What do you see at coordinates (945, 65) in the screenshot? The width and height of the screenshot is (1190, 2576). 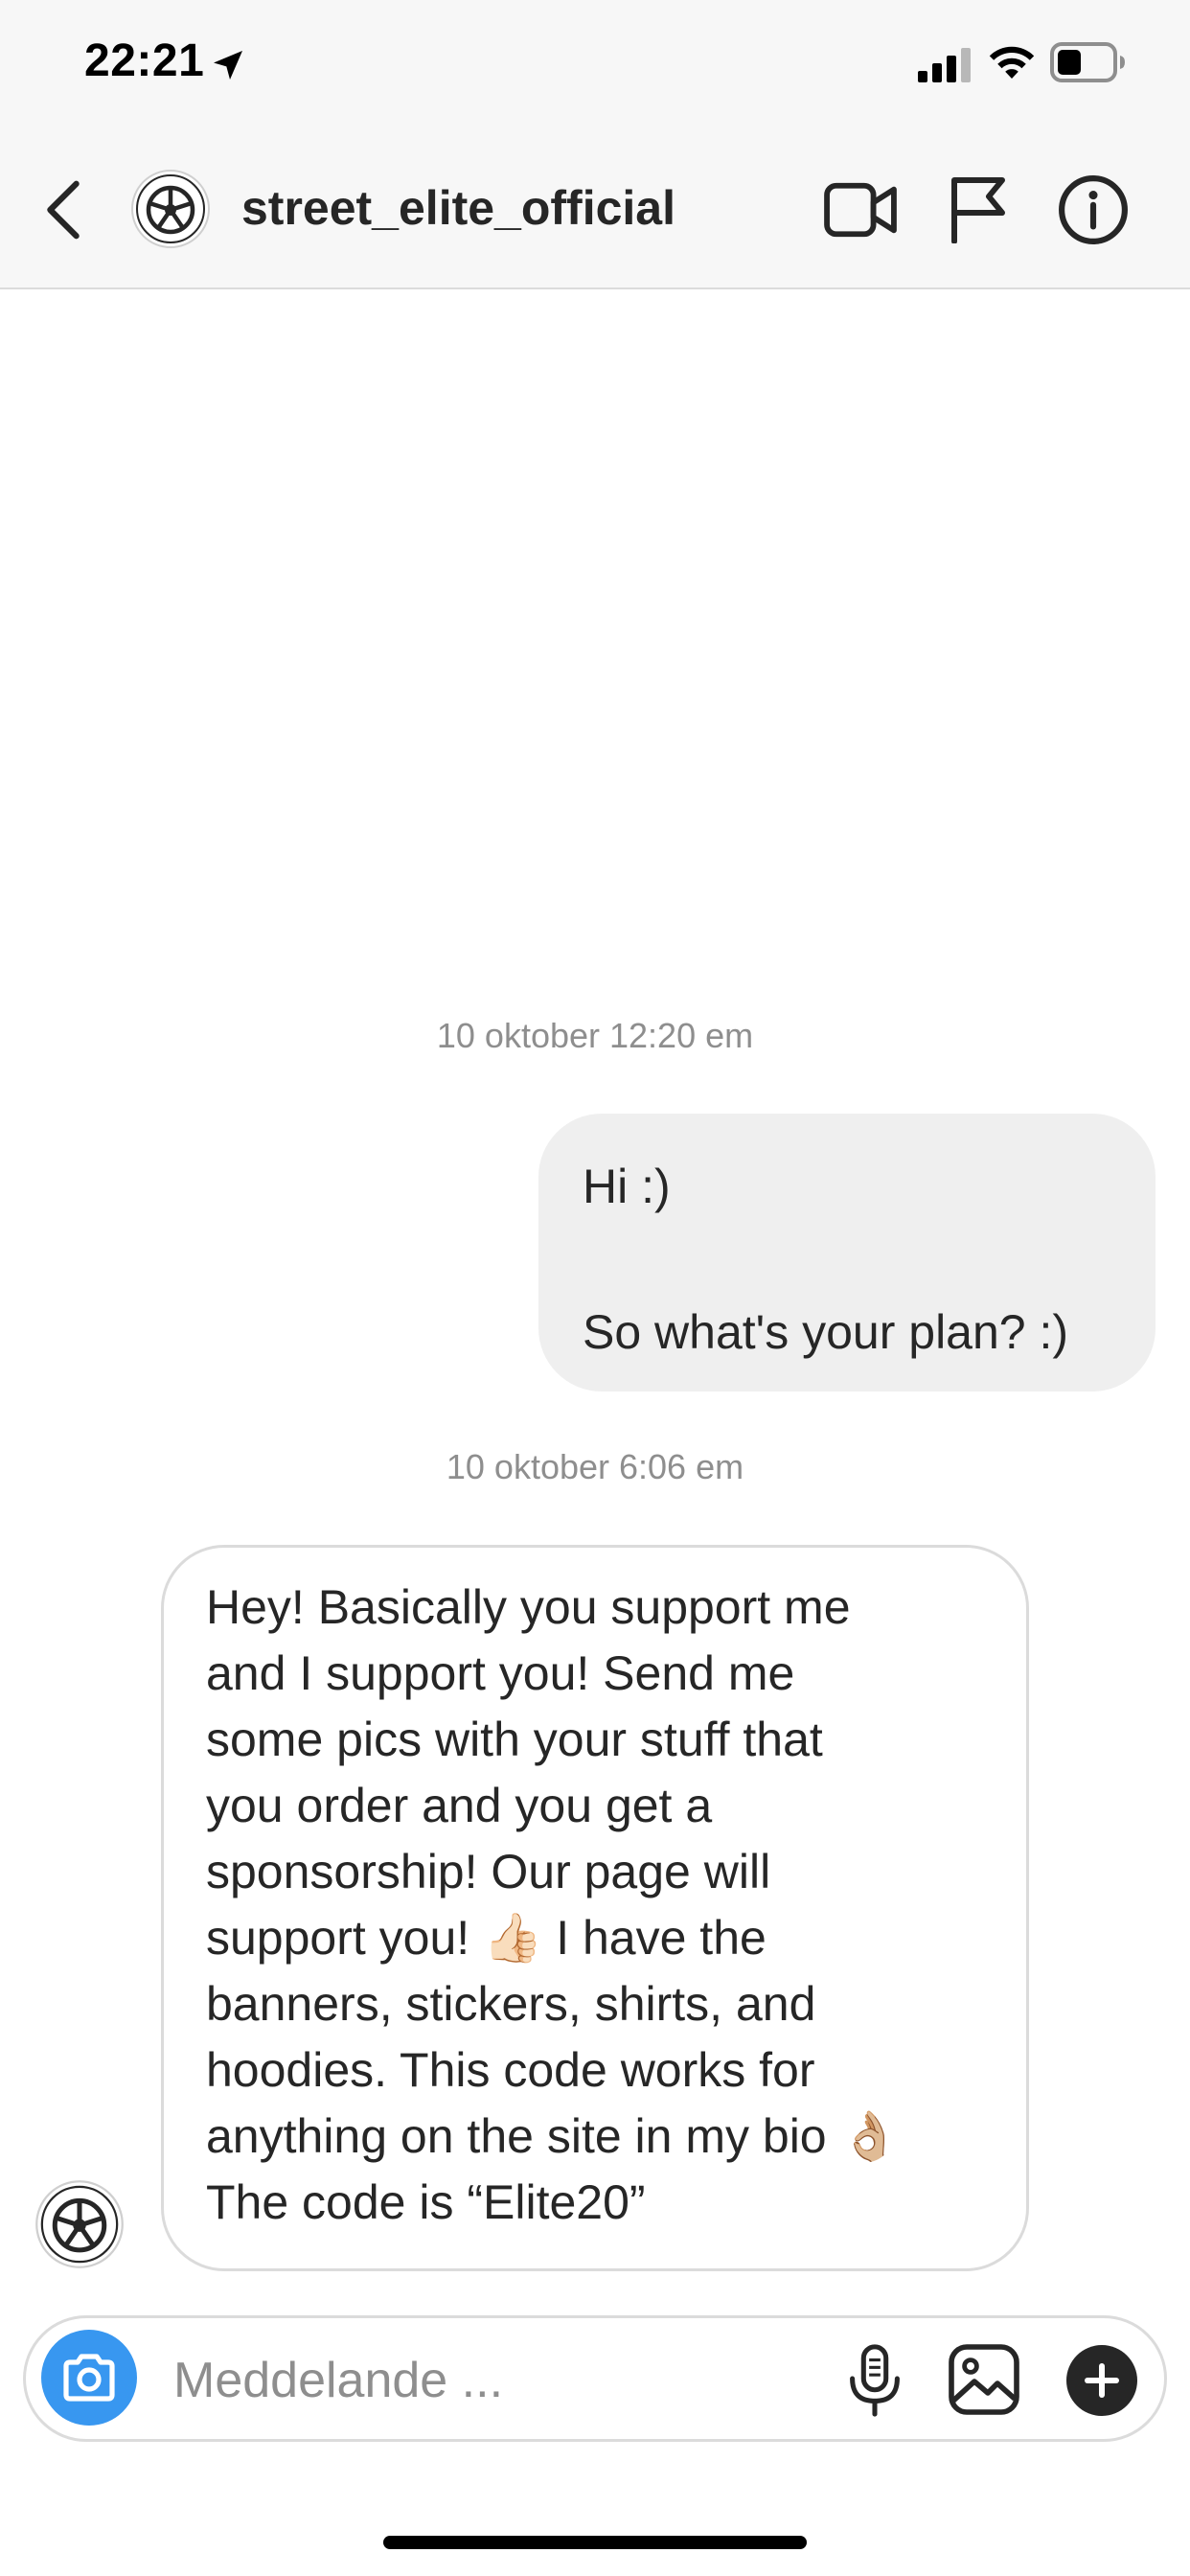 I see `signal-icon` at bounding box center [945, 65].